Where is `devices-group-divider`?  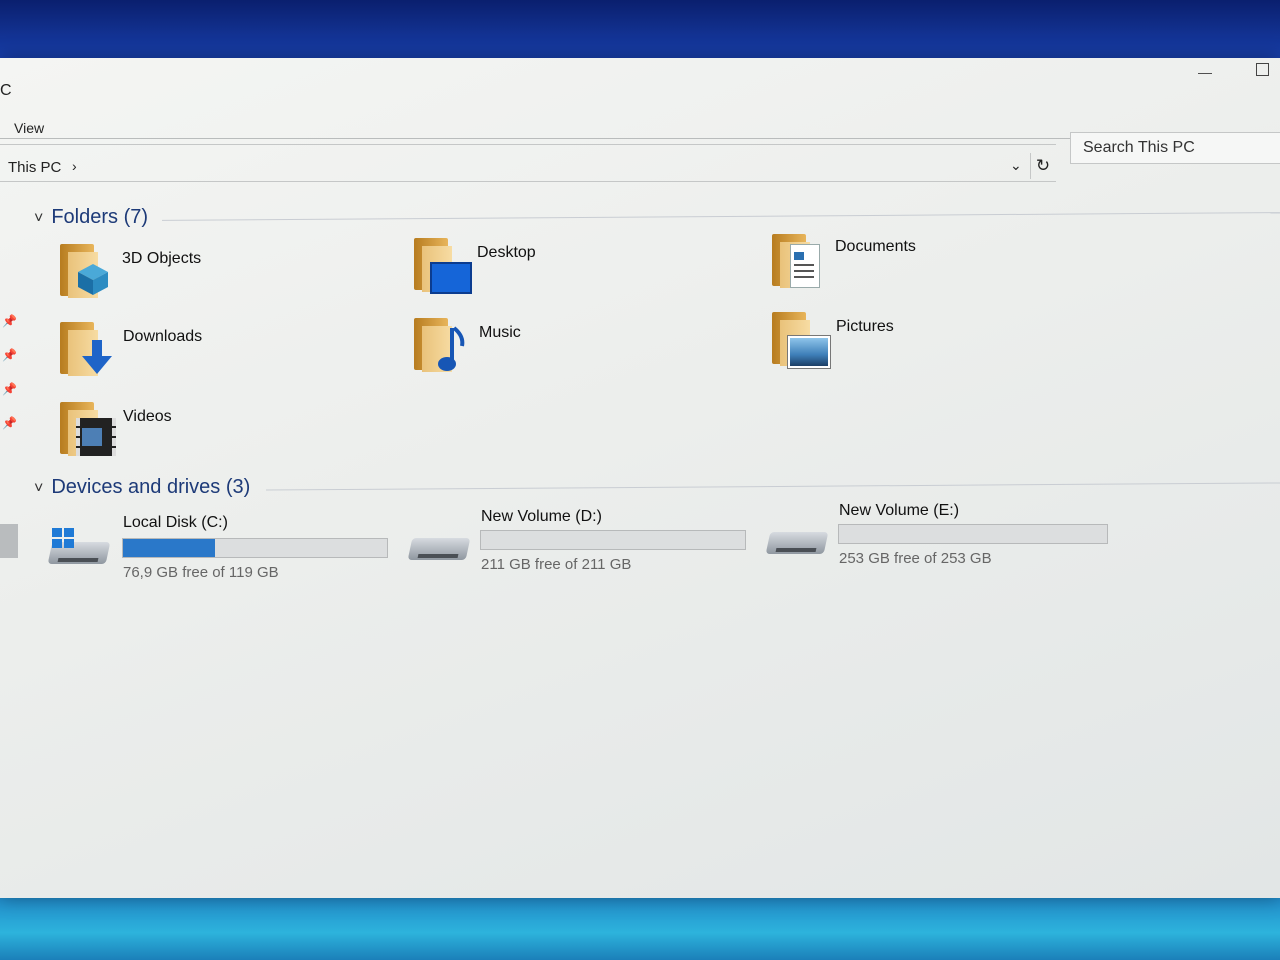 devices-group-divider is located at coordinates (773, 486).